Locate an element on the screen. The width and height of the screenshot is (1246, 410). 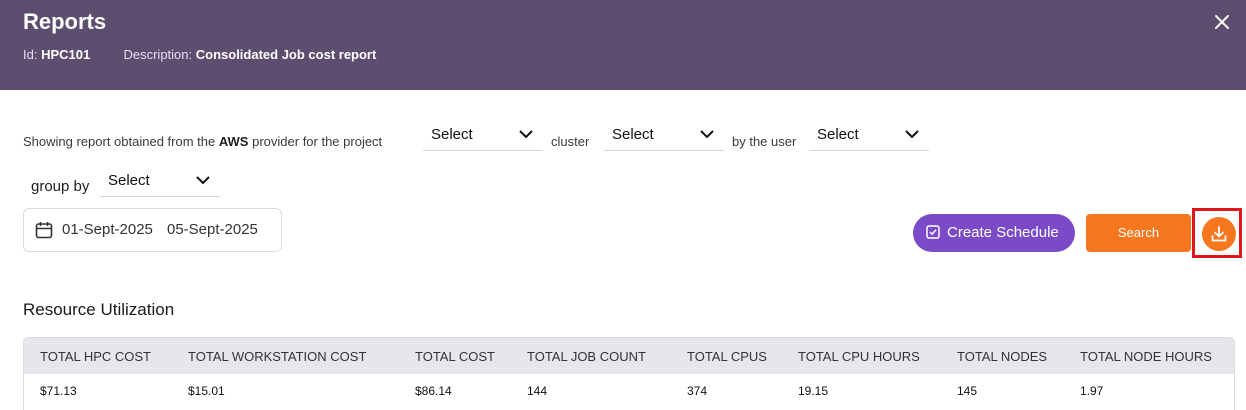
user-select: Select is located at coordinates (869, 135).